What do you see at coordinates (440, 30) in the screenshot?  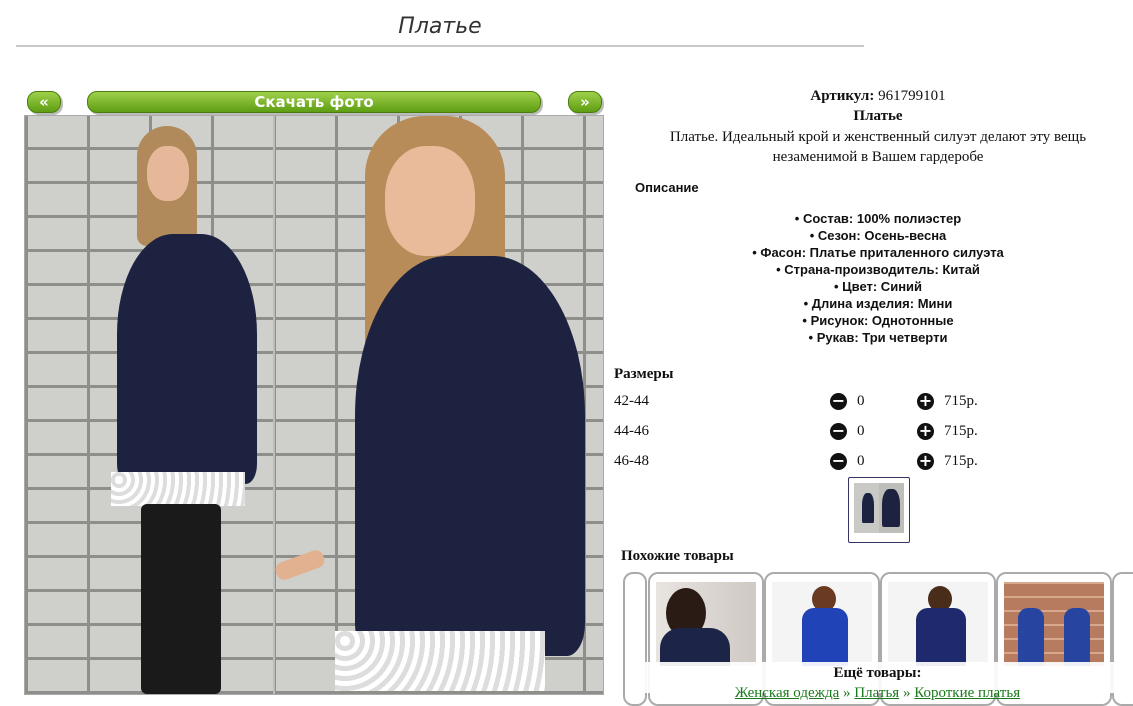 I see `page-title: Платье` at bounding box center [440, 30].